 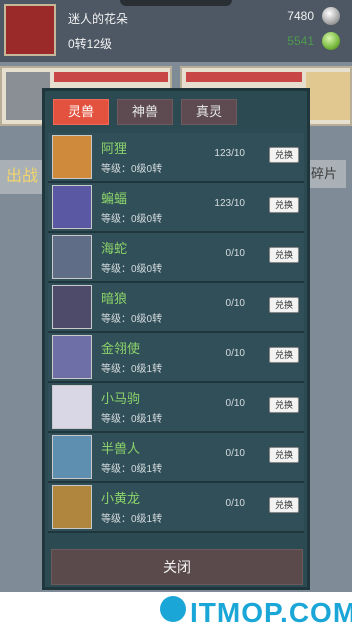 I want to click on pet-avatar, so click(x=328, y=96).